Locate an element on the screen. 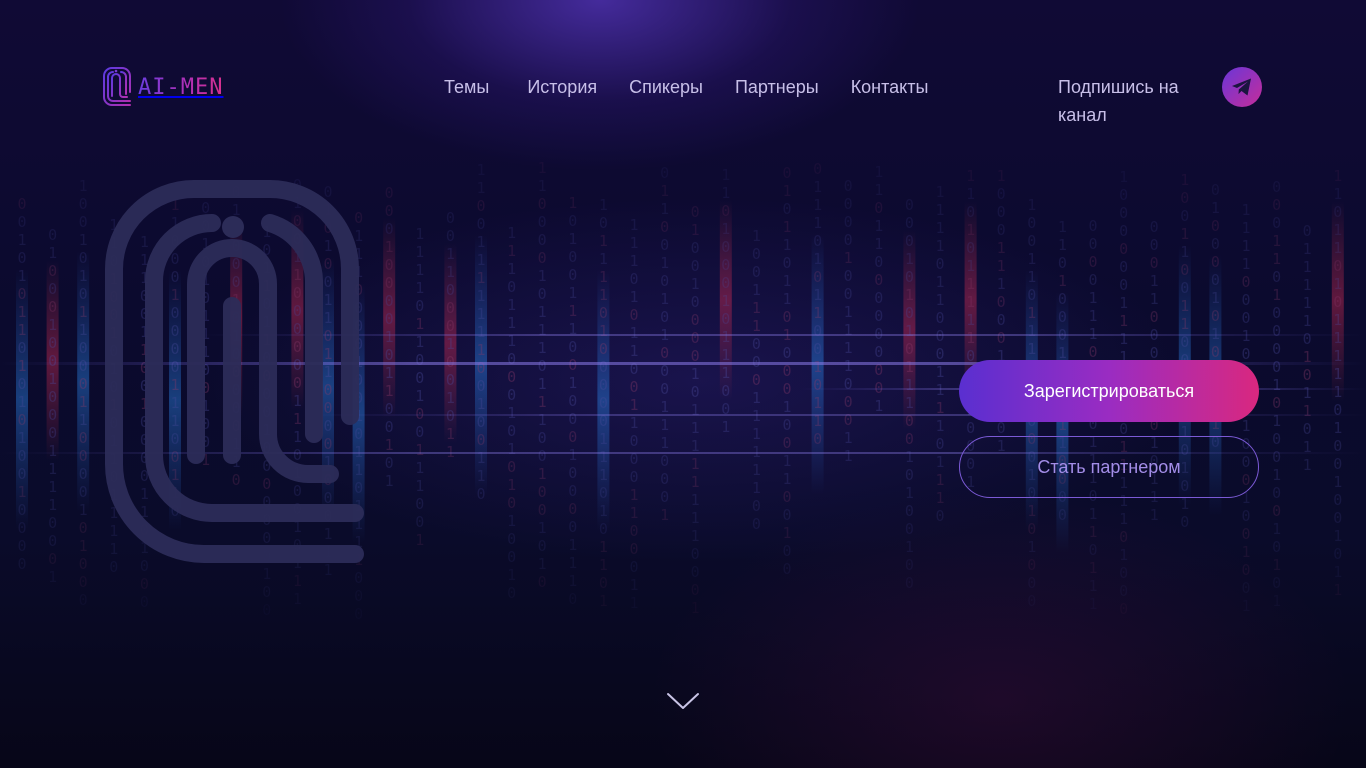 The height and width of the screenshot is (768, 1366). nav-item-history: История is located at coordinates (562, 87).